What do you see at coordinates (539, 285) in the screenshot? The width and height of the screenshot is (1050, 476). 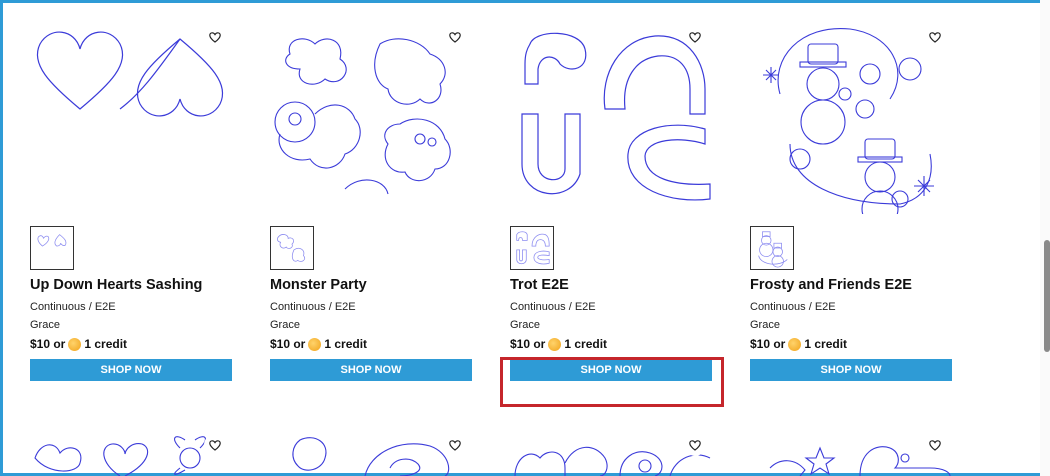 I see `product-title: Trot E2E` at bounding box center [539, 285].